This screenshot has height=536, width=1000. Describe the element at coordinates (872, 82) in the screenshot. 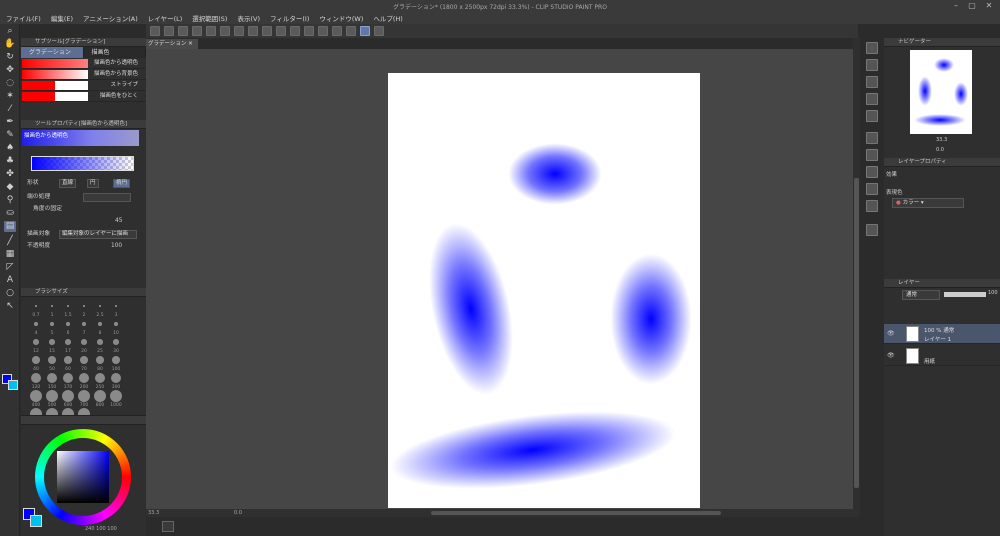

I see `material-icon` at that location.